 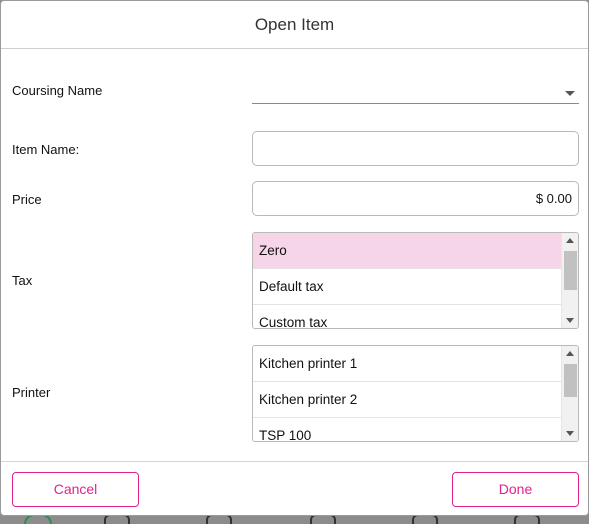 What do you see at coordinates (294, 461) in the screenshot?
I see `footer-divider` at bounding box center [294, 461].